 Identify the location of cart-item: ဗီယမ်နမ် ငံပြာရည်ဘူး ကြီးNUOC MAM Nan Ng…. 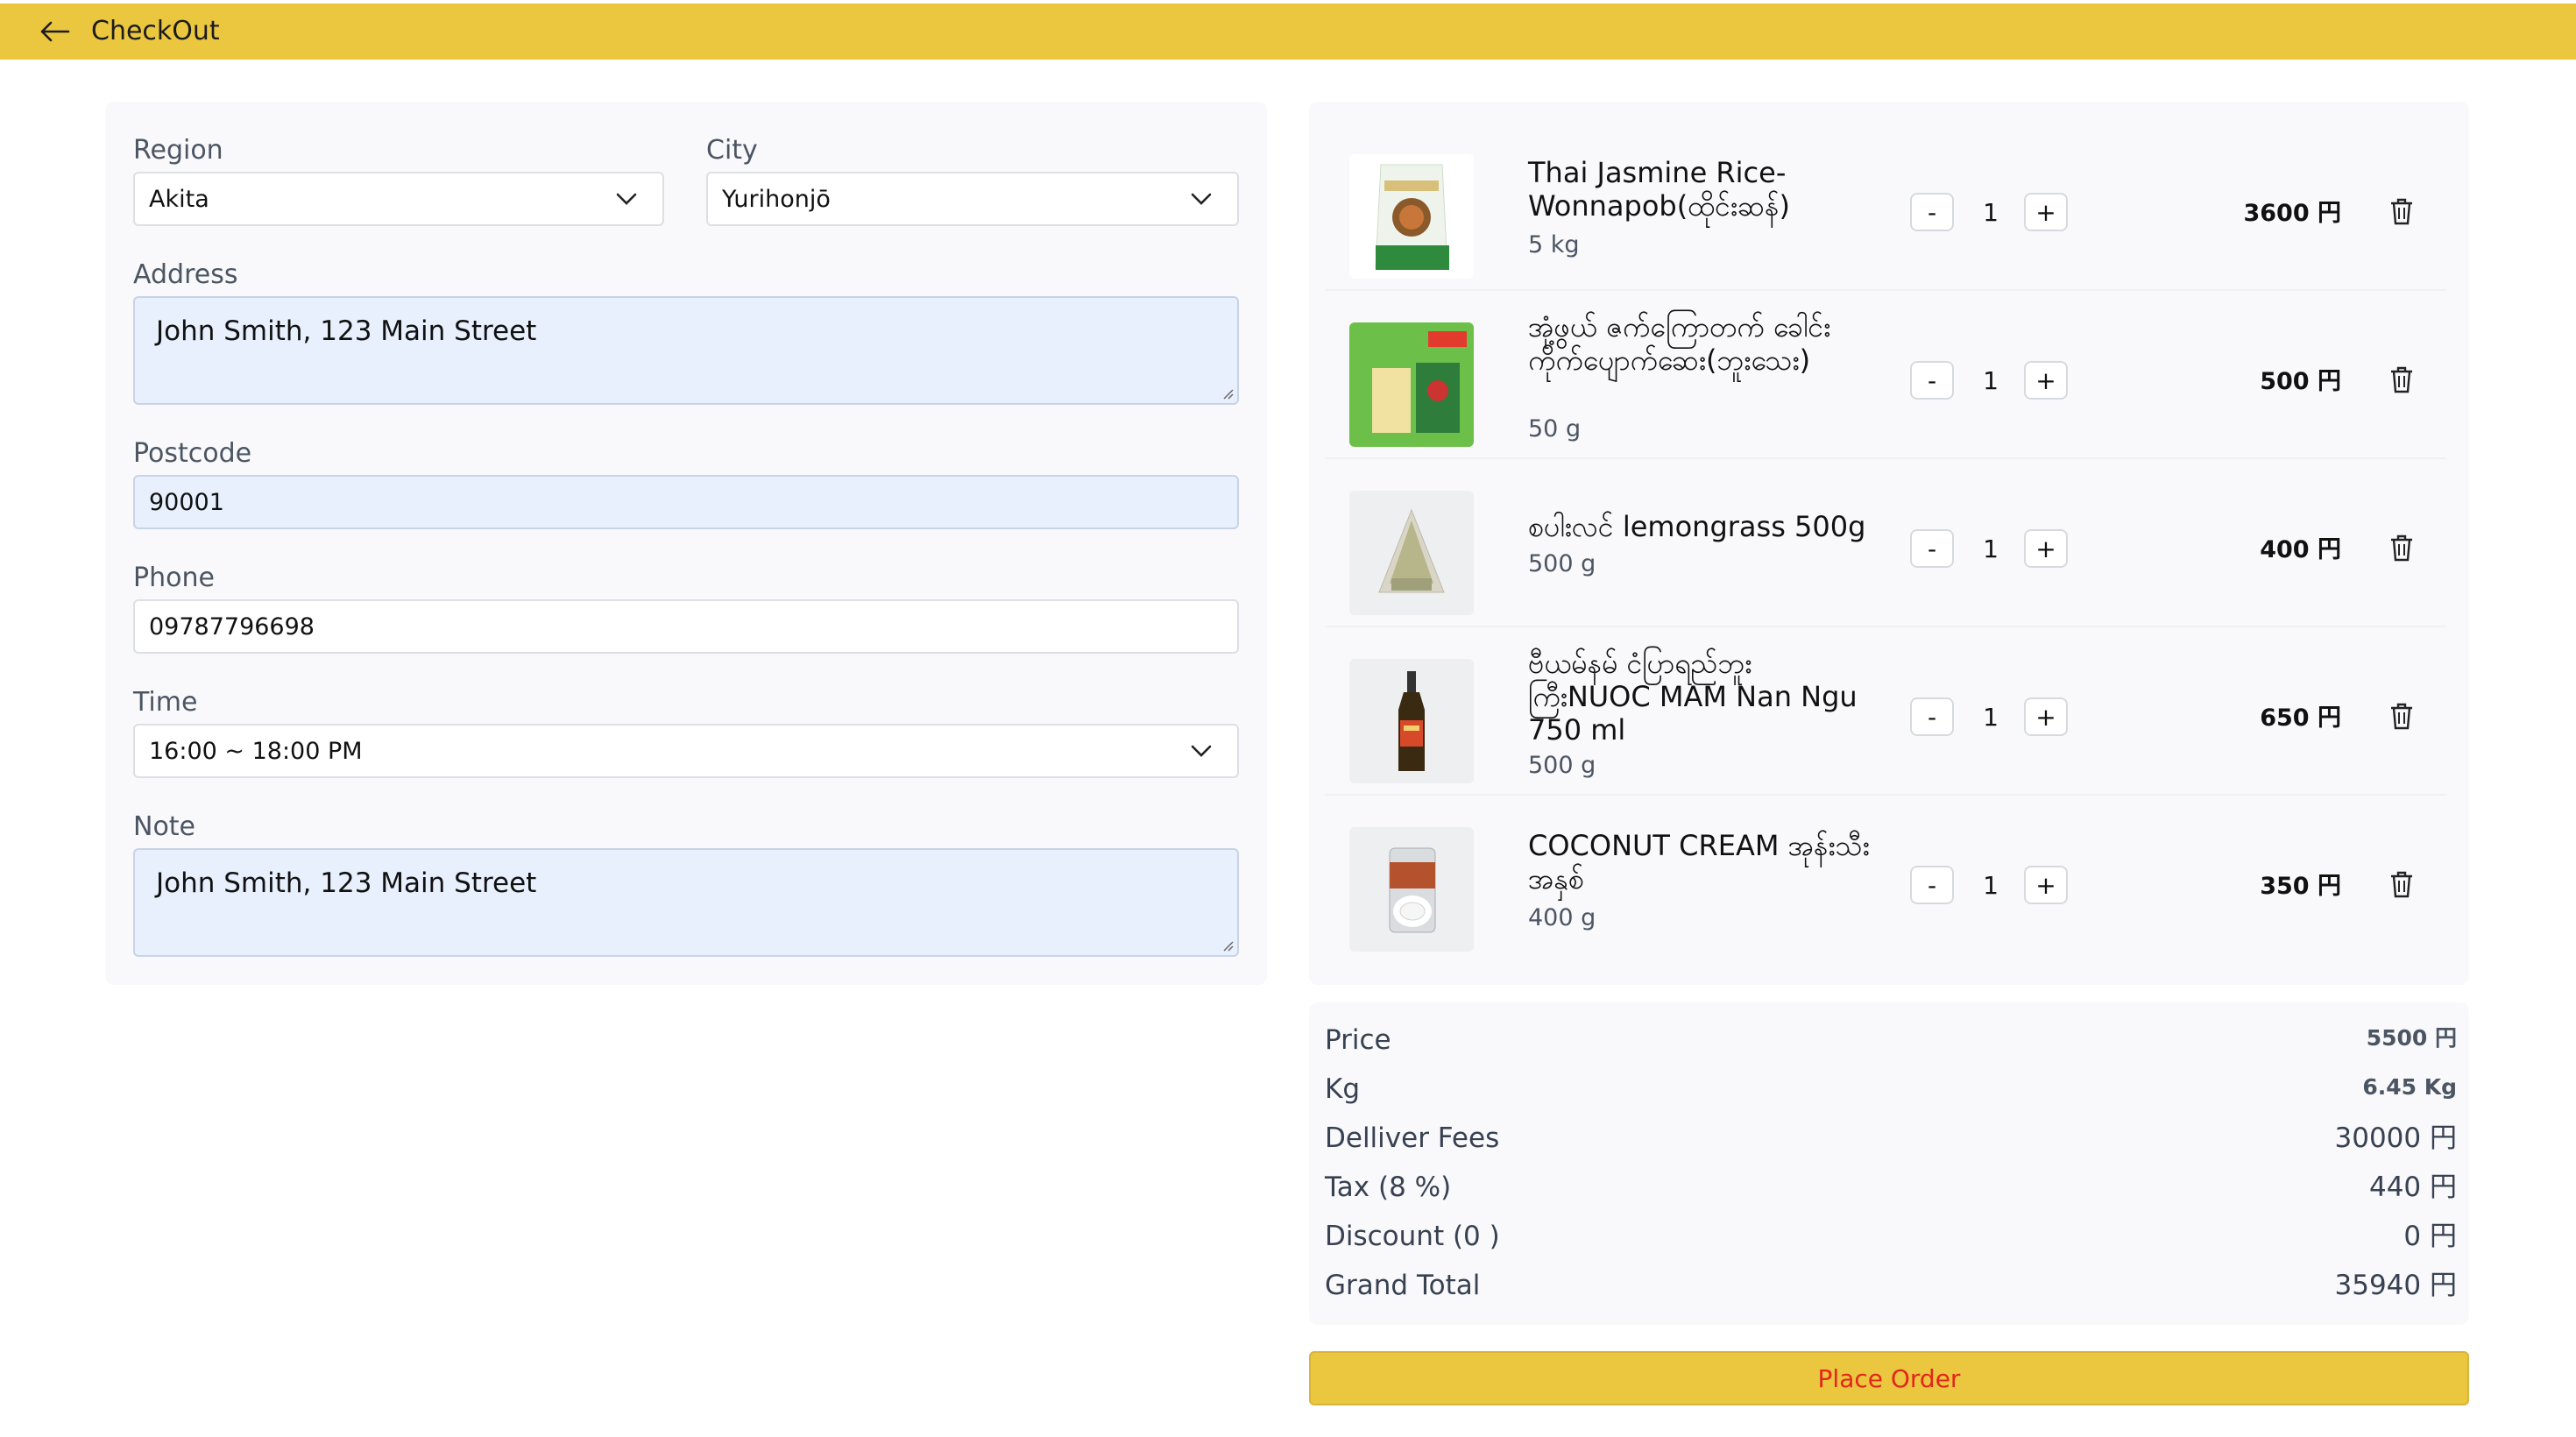
(1885, 717).